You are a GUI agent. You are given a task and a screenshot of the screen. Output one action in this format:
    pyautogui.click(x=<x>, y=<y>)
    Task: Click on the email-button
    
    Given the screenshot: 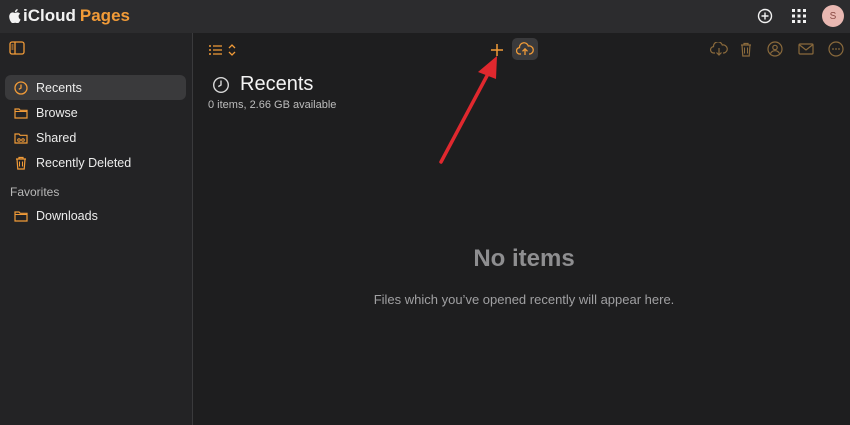 What is the action you would take?
    pyautogui.click(x=806, y=49)
    